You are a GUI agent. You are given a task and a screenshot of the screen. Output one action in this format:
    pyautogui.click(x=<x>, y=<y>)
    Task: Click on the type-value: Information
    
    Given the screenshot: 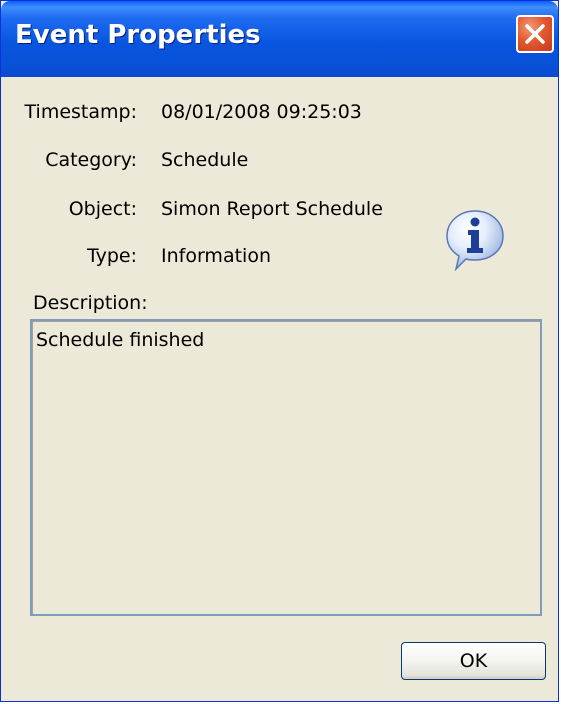 What is the action you would take?
    pyautogui.click(x=216, y=256)
    